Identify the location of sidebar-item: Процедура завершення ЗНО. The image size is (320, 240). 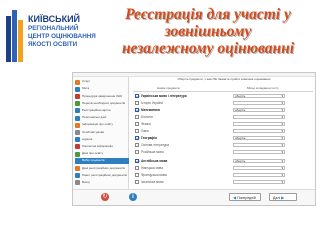
(102, 96).